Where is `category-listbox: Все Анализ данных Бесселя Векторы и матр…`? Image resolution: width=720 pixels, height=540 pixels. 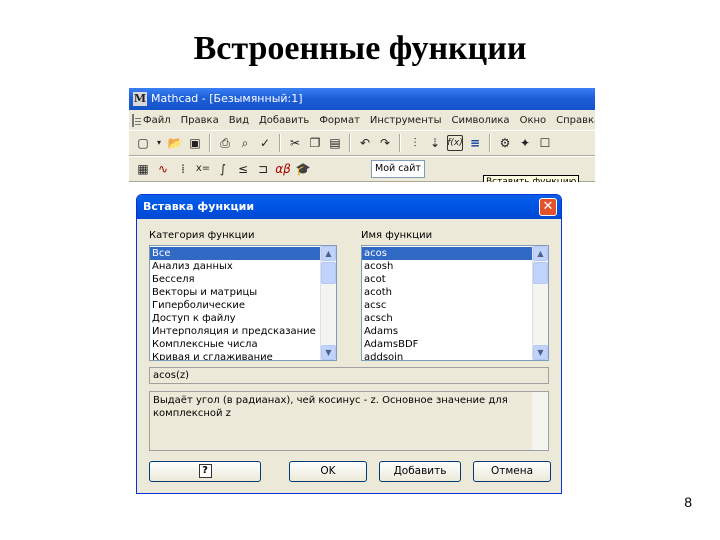
category-listbox: Все Анализ данных Бесселя Векторы и матр… is located at coordinates (243, 303).